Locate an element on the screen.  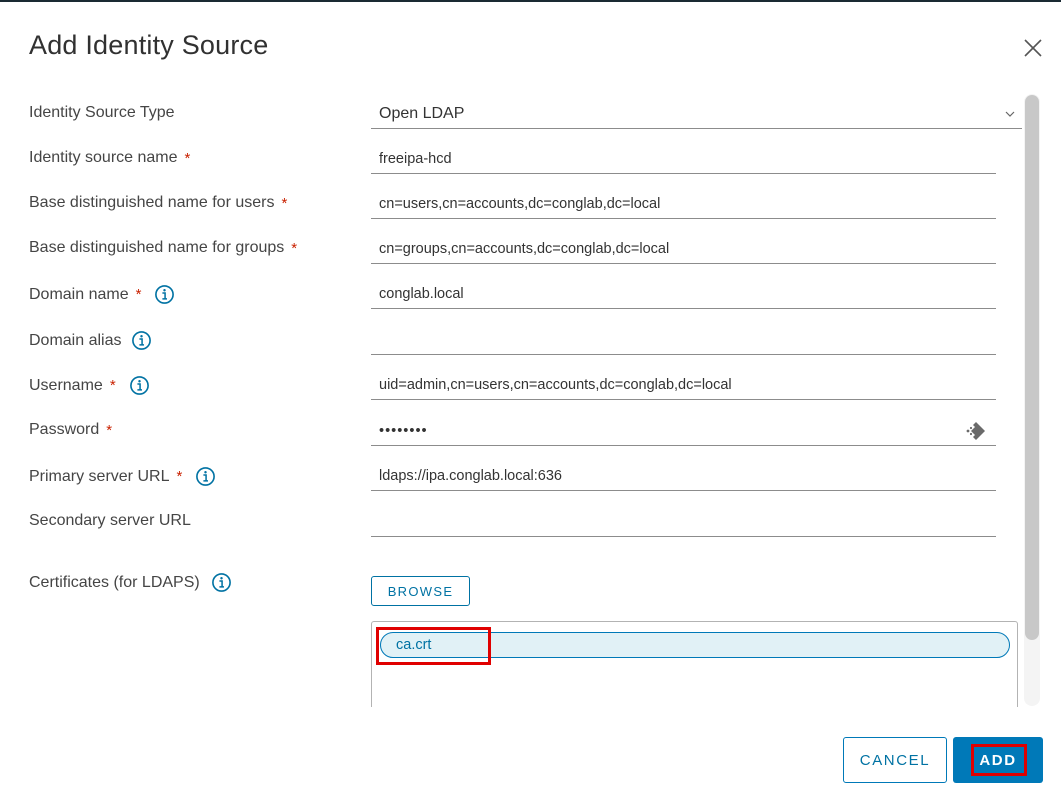
chevron-down-icon is located at coordinates (1010, 114).